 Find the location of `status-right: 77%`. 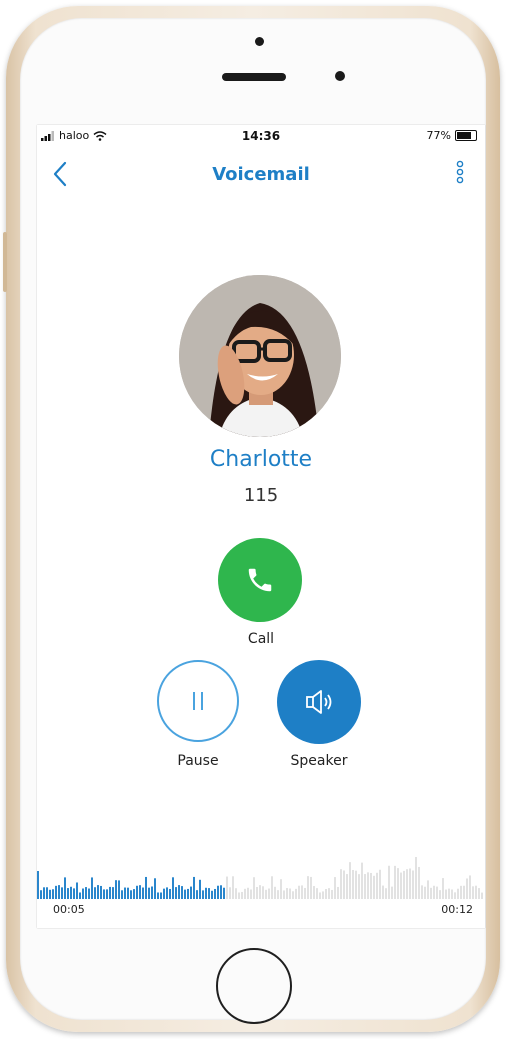

status-right: 77% is located at coordinates (452, 135).